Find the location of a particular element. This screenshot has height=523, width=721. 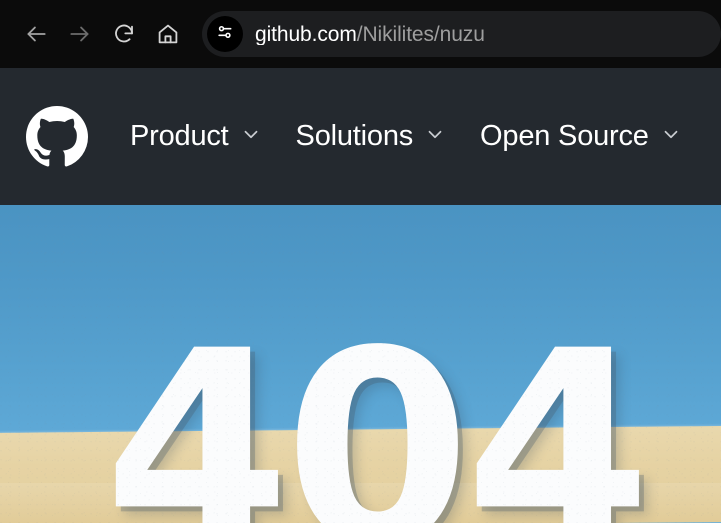

site-settings-button is located at coordinates (225, 34).